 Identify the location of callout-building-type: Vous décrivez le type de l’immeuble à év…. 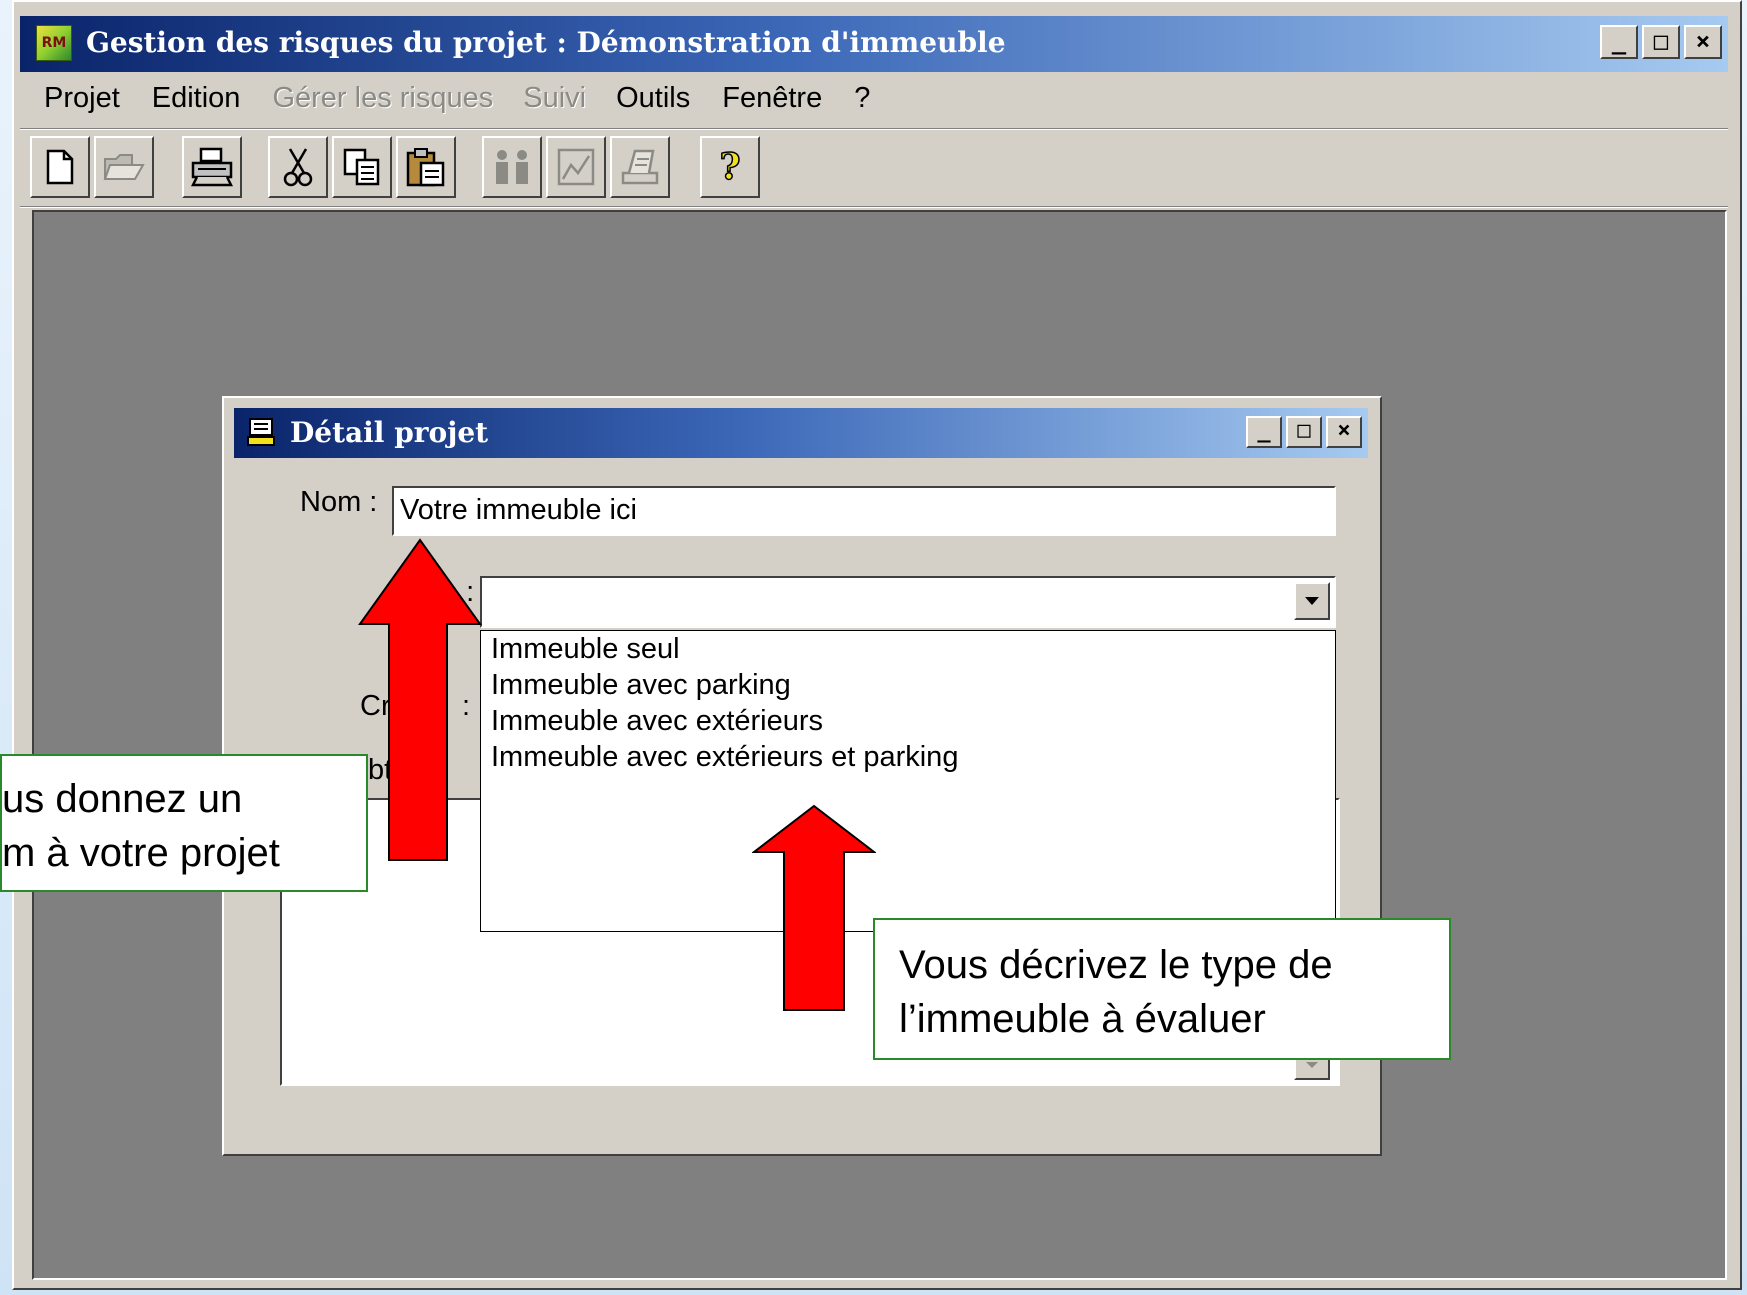
(1162, 989).